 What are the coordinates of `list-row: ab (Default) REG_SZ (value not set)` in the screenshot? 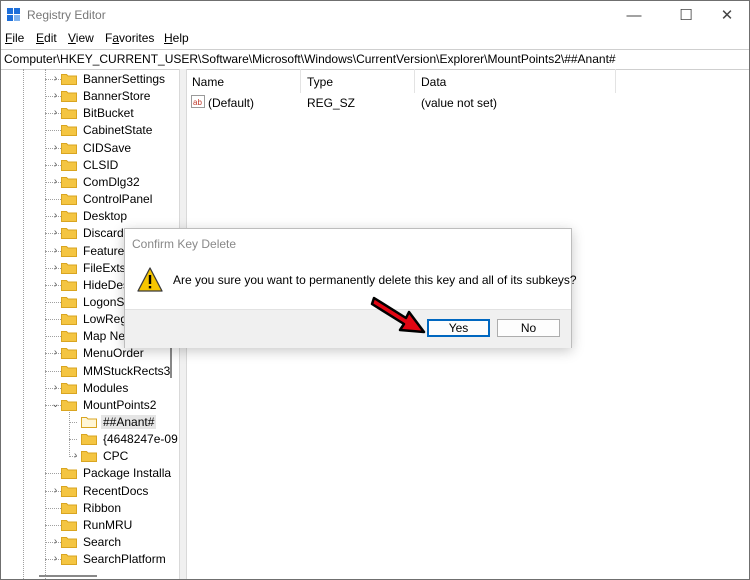 It's located at (467, 102).